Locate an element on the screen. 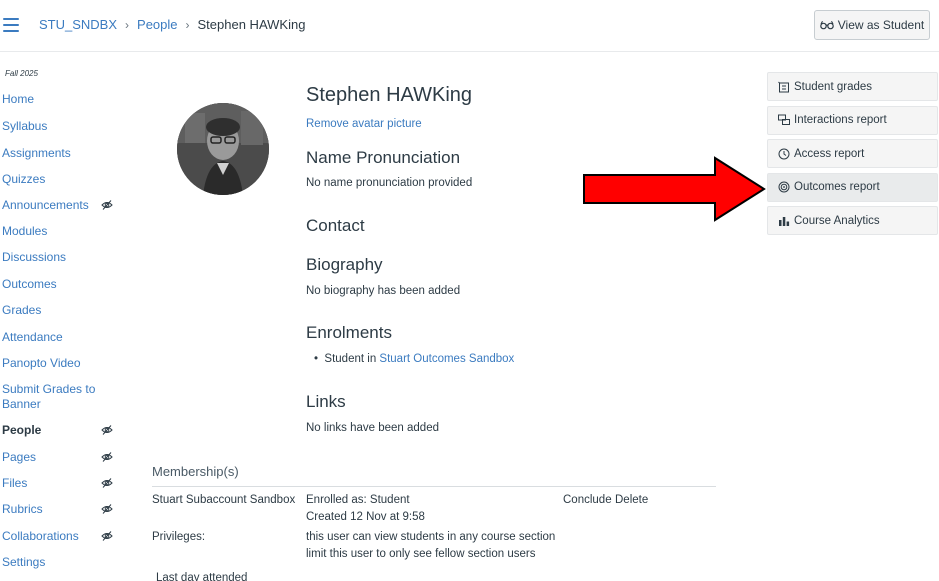 The height and width of the screenshot is (581, 939). enrolment-item: • Student in Stuart Outcomes Sandbox is located at coordinates (414, 359).